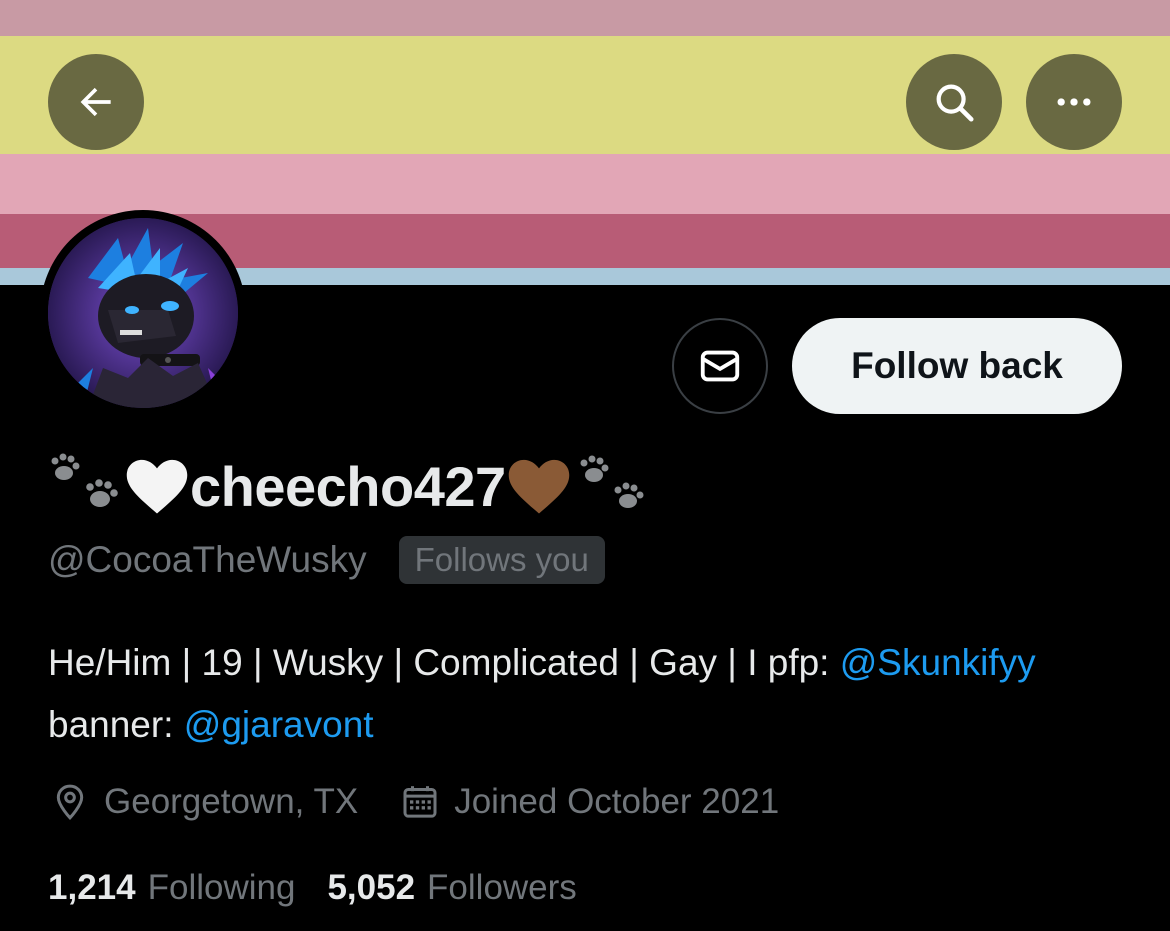  I want to click on back-button, so click(96, 102).